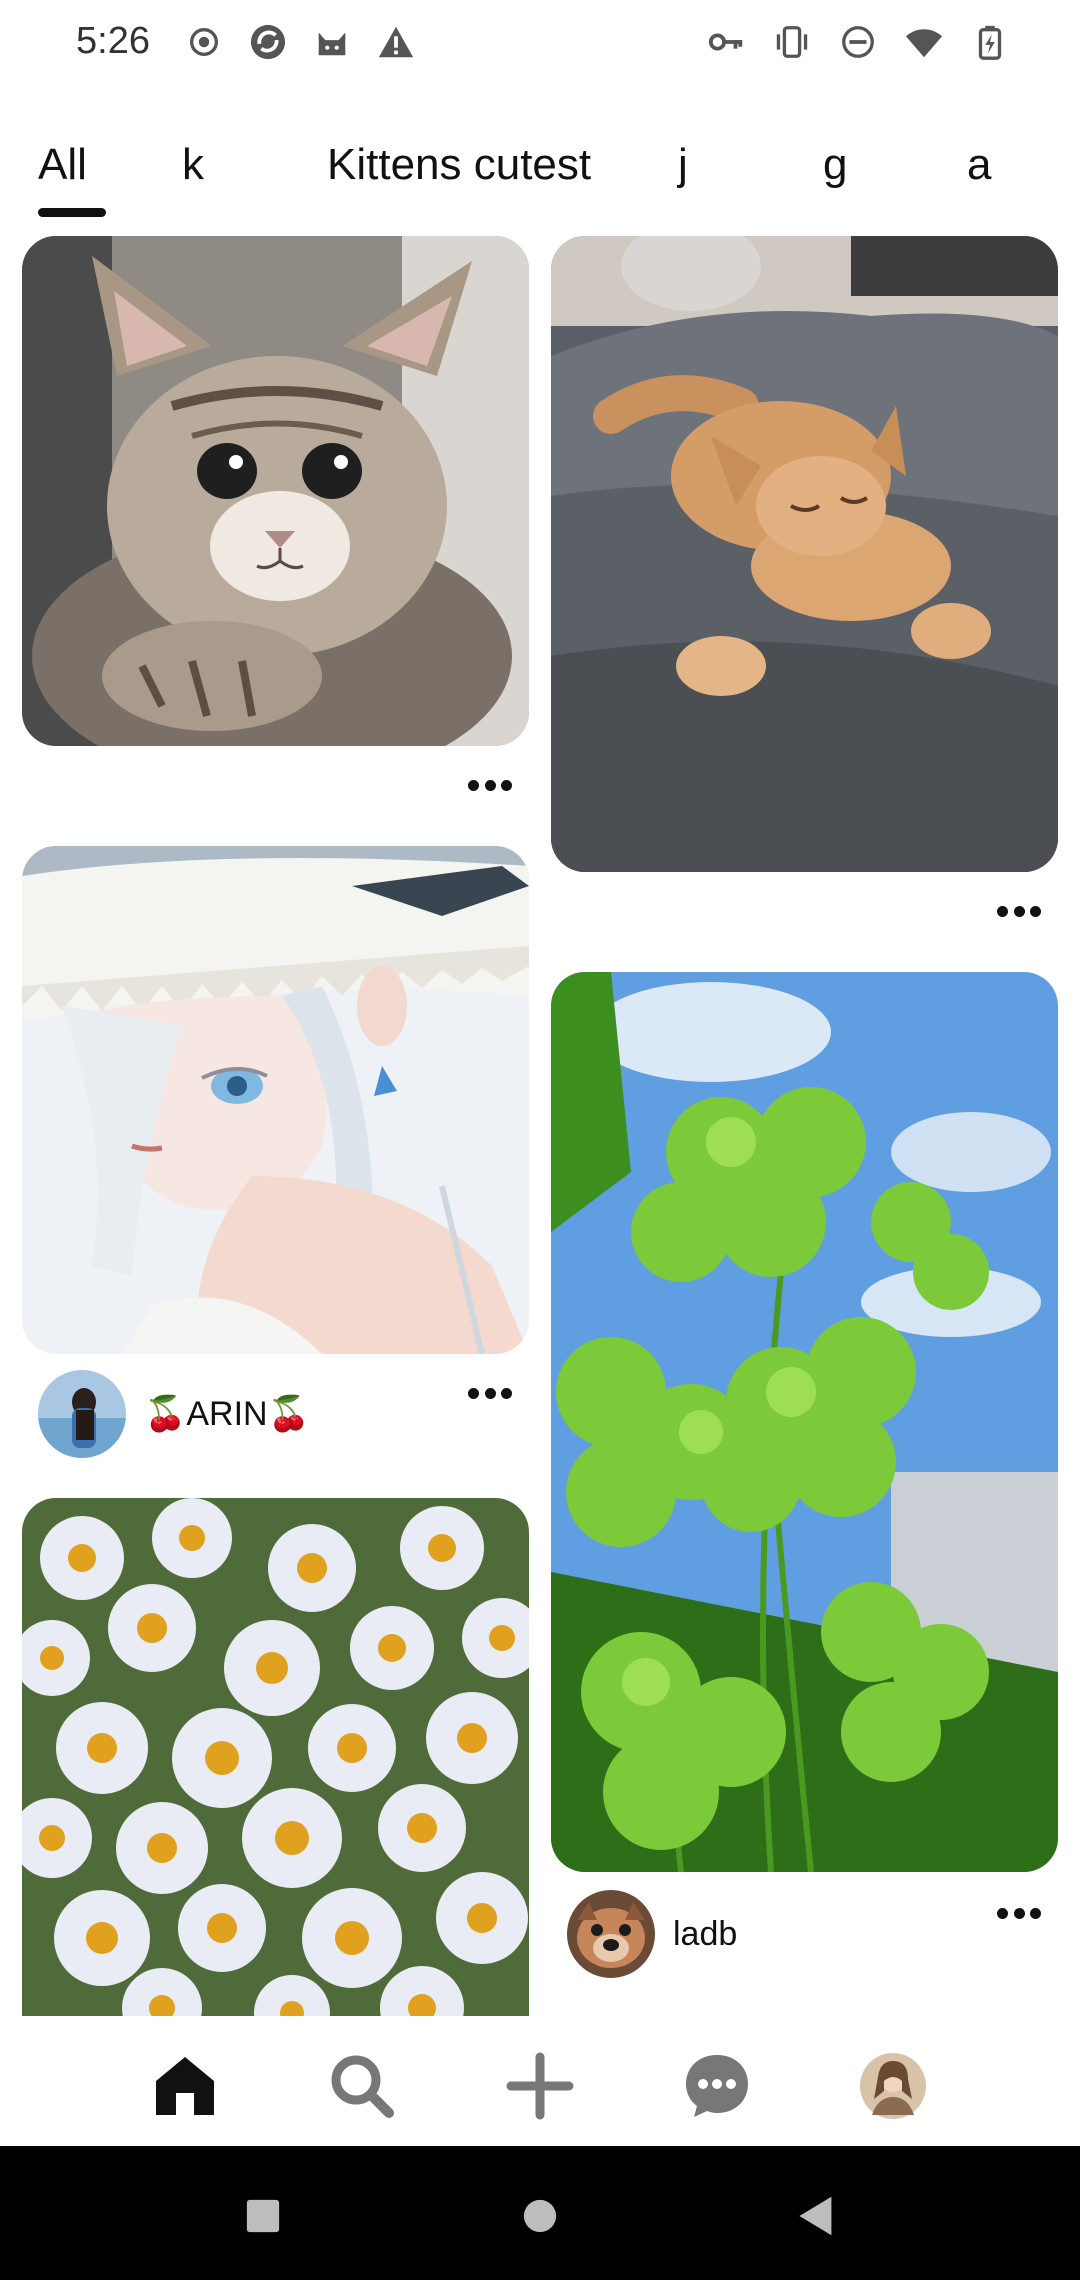 The width and height of the screenshot is (1080, 2280). What do you see at coordinates (396, 42) in the screenshot?
I see `warning-icon` at bounding box center [396, 42].